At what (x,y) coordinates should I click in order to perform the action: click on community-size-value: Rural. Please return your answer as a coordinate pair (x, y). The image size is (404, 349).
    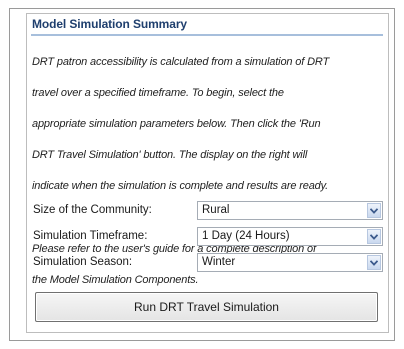
    Looking at the image, I should click on (216, 210).